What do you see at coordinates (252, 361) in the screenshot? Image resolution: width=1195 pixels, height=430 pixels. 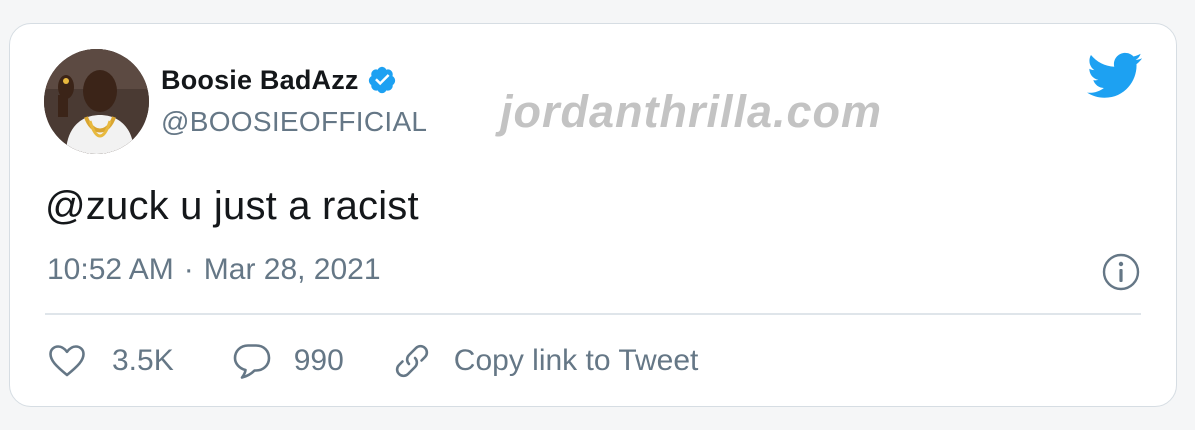 I see `speech-bubble-icon` at bounding box center [252, 361].